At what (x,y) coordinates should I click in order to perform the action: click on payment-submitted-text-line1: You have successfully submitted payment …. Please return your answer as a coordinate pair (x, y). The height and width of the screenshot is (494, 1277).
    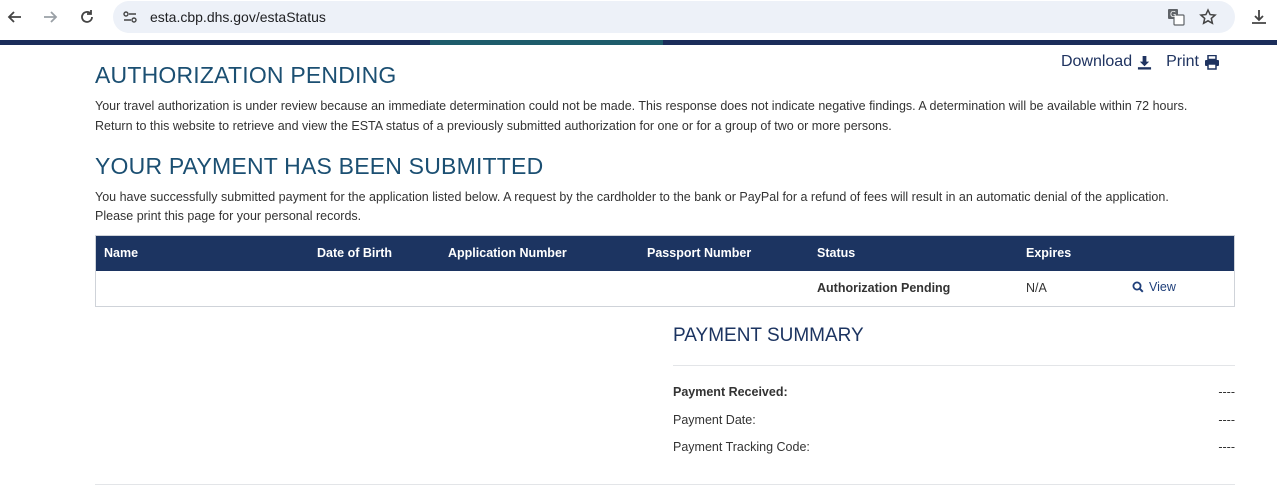
    Looking at the image, I should click on (632, 197).